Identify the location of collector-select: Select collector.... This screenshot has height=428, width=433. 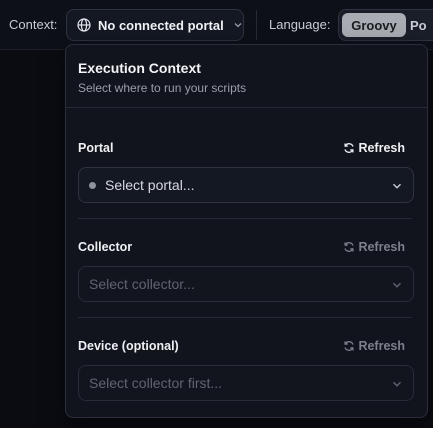
(246, 284).